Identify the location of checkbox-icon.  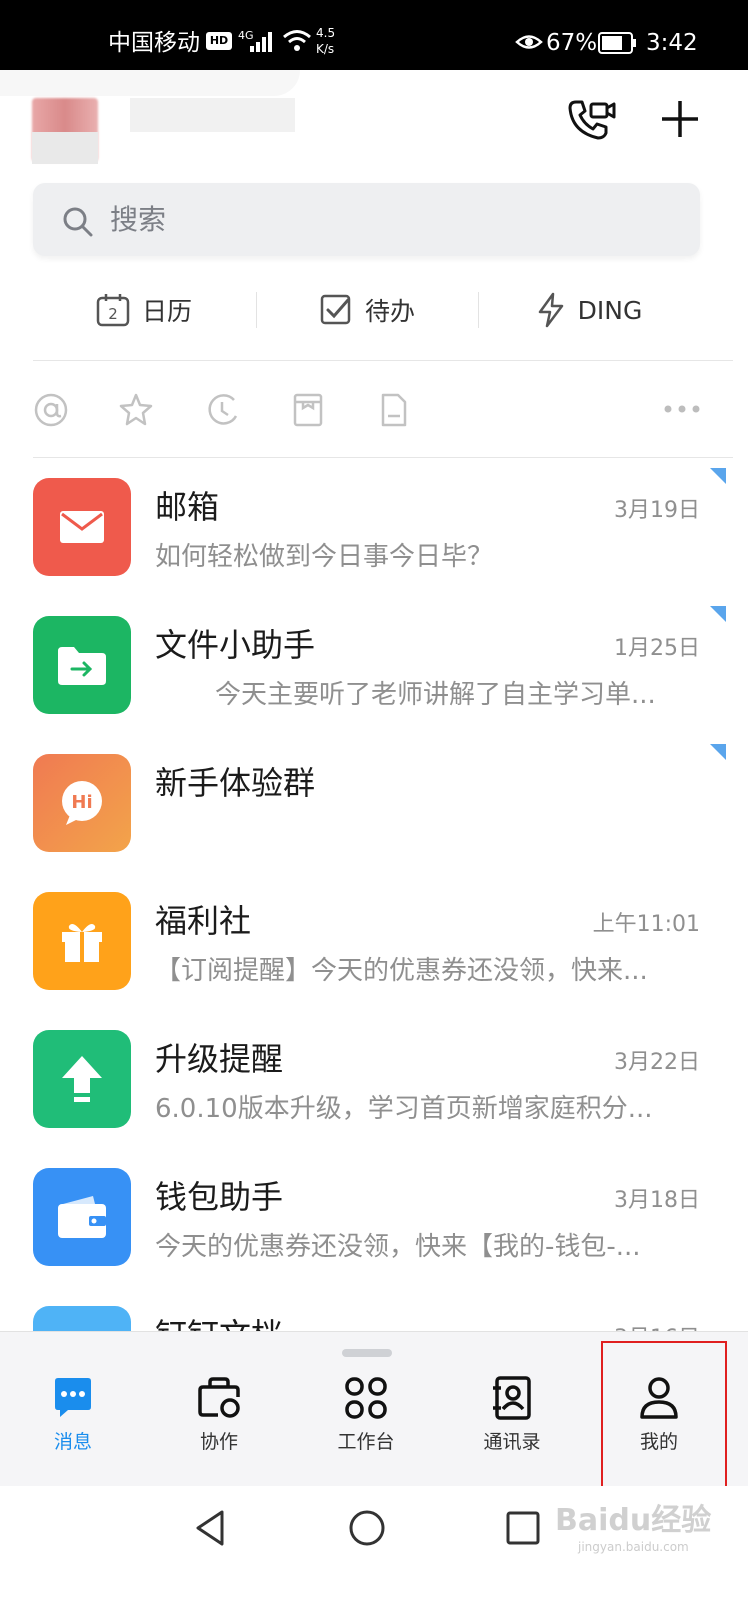
(335, 309).